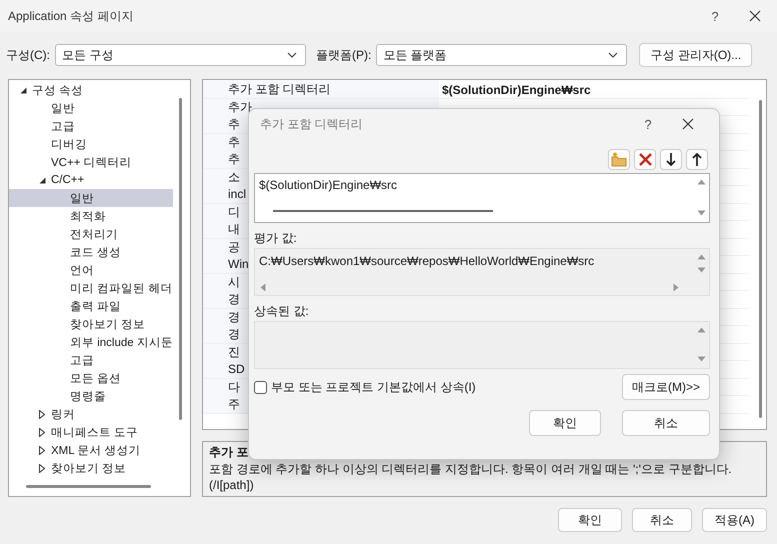 The width and height of the screenshot is (777, 544). What do you see at coordinates (91, 342) in the screenshot?
I see `tree-item: 외부 include 지시둔` at bounding box center [91, 342].